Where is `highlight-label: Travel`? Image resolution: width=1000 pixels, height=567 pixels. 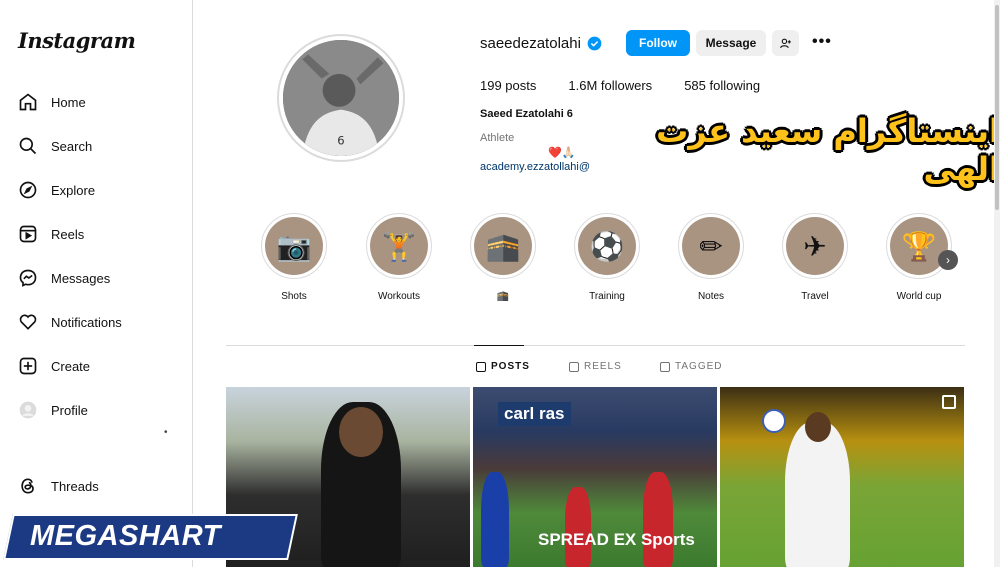 highlight-label: Travel is located at coordinates (815, 296).